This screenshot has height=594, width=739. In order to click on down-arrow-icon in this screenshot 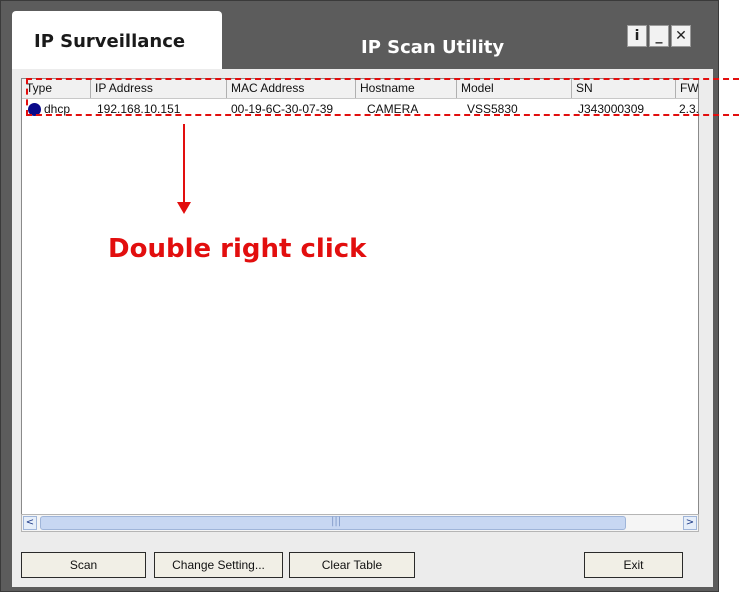, I will do `click(184, 208)`.